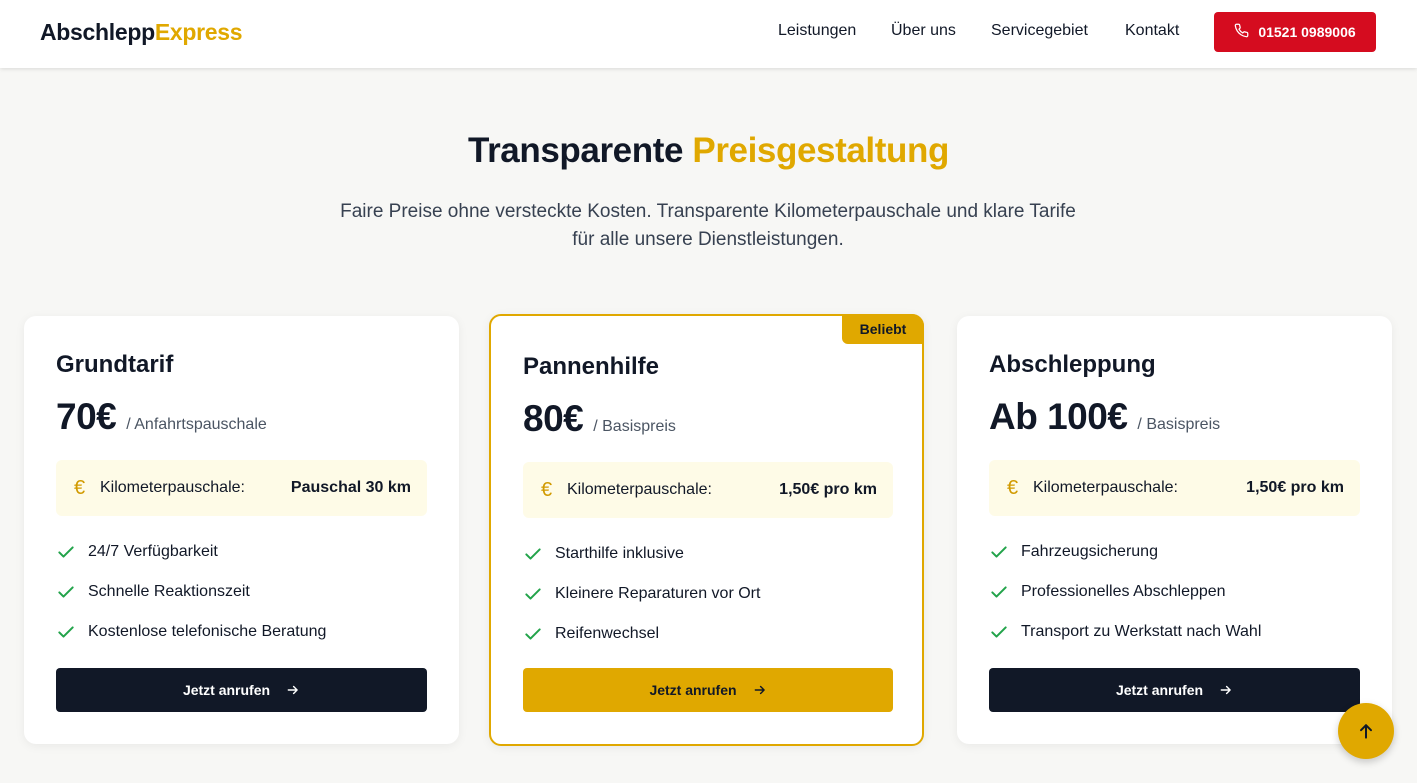 The width and height of the screenshot is (1417, 783). I want to click on feature-text: Fahrzeugsicherung, so click(1089, 551).